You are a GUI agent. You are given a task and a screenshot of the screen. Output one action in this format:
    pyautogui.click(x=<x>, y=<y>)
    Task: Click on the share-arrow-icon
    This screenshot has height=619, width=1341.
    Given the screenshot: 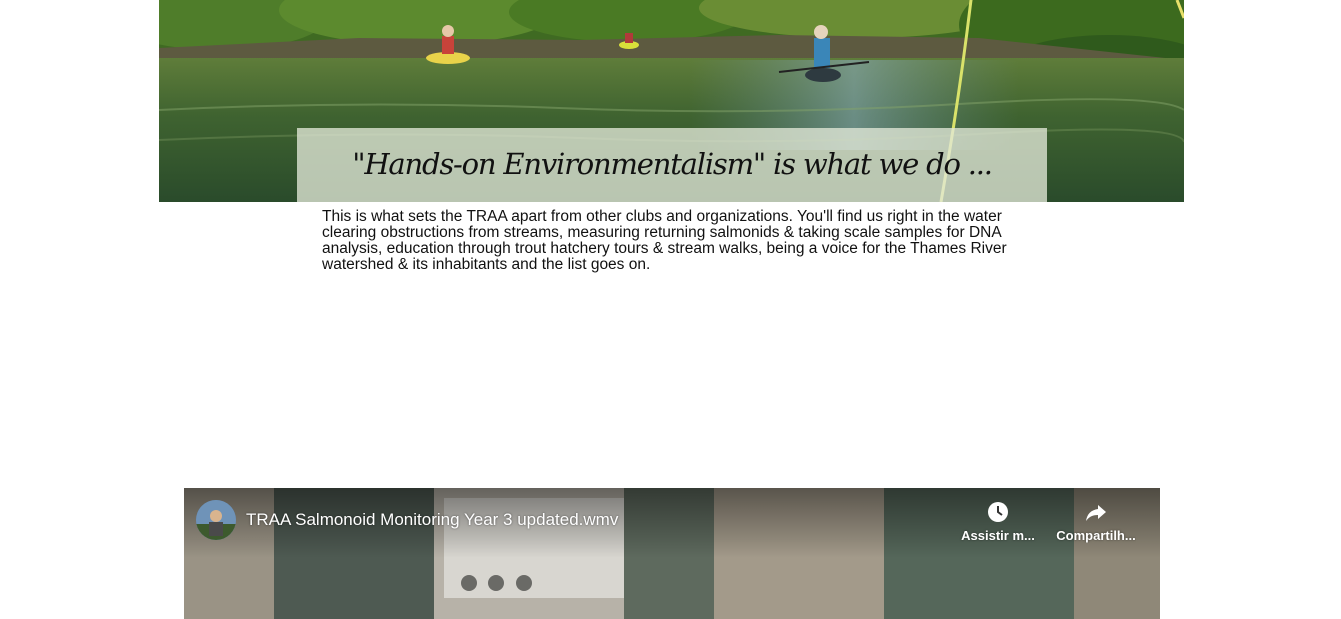 What is the action you would take?
    pyautogui.click(x=1096, y=513)
    